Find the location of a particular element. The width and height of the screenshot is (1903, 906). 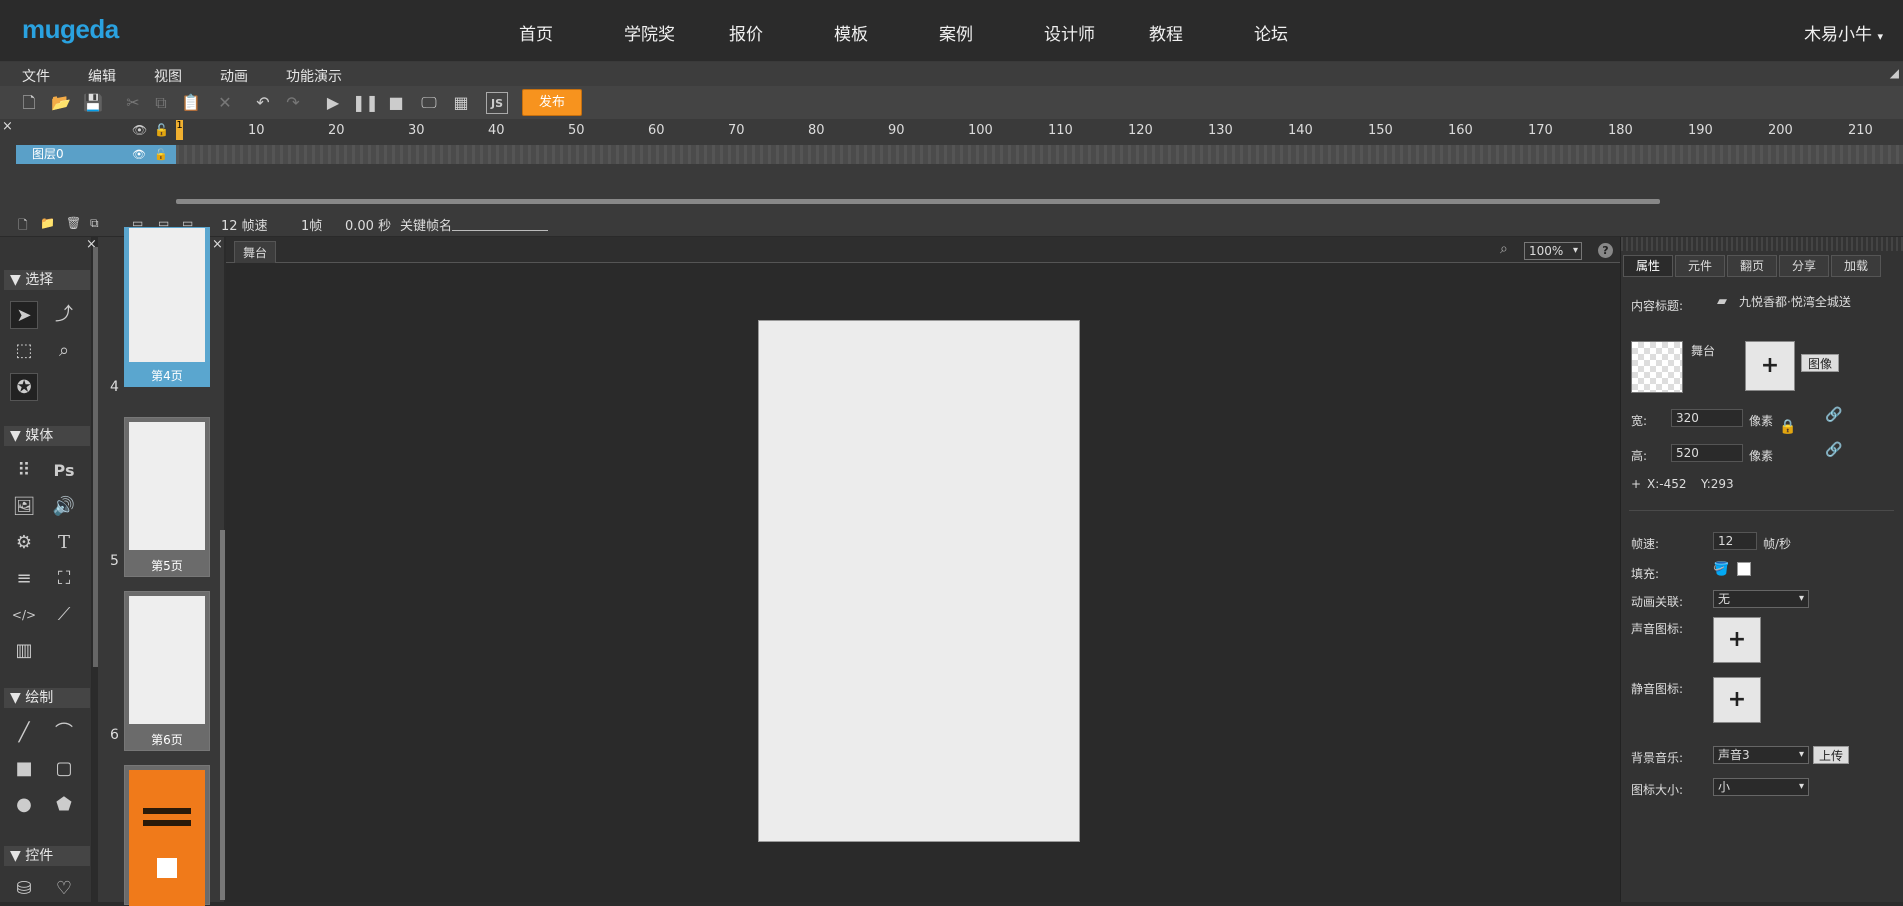

lock-icon: 🔓 is located at coordinates (161, 130).